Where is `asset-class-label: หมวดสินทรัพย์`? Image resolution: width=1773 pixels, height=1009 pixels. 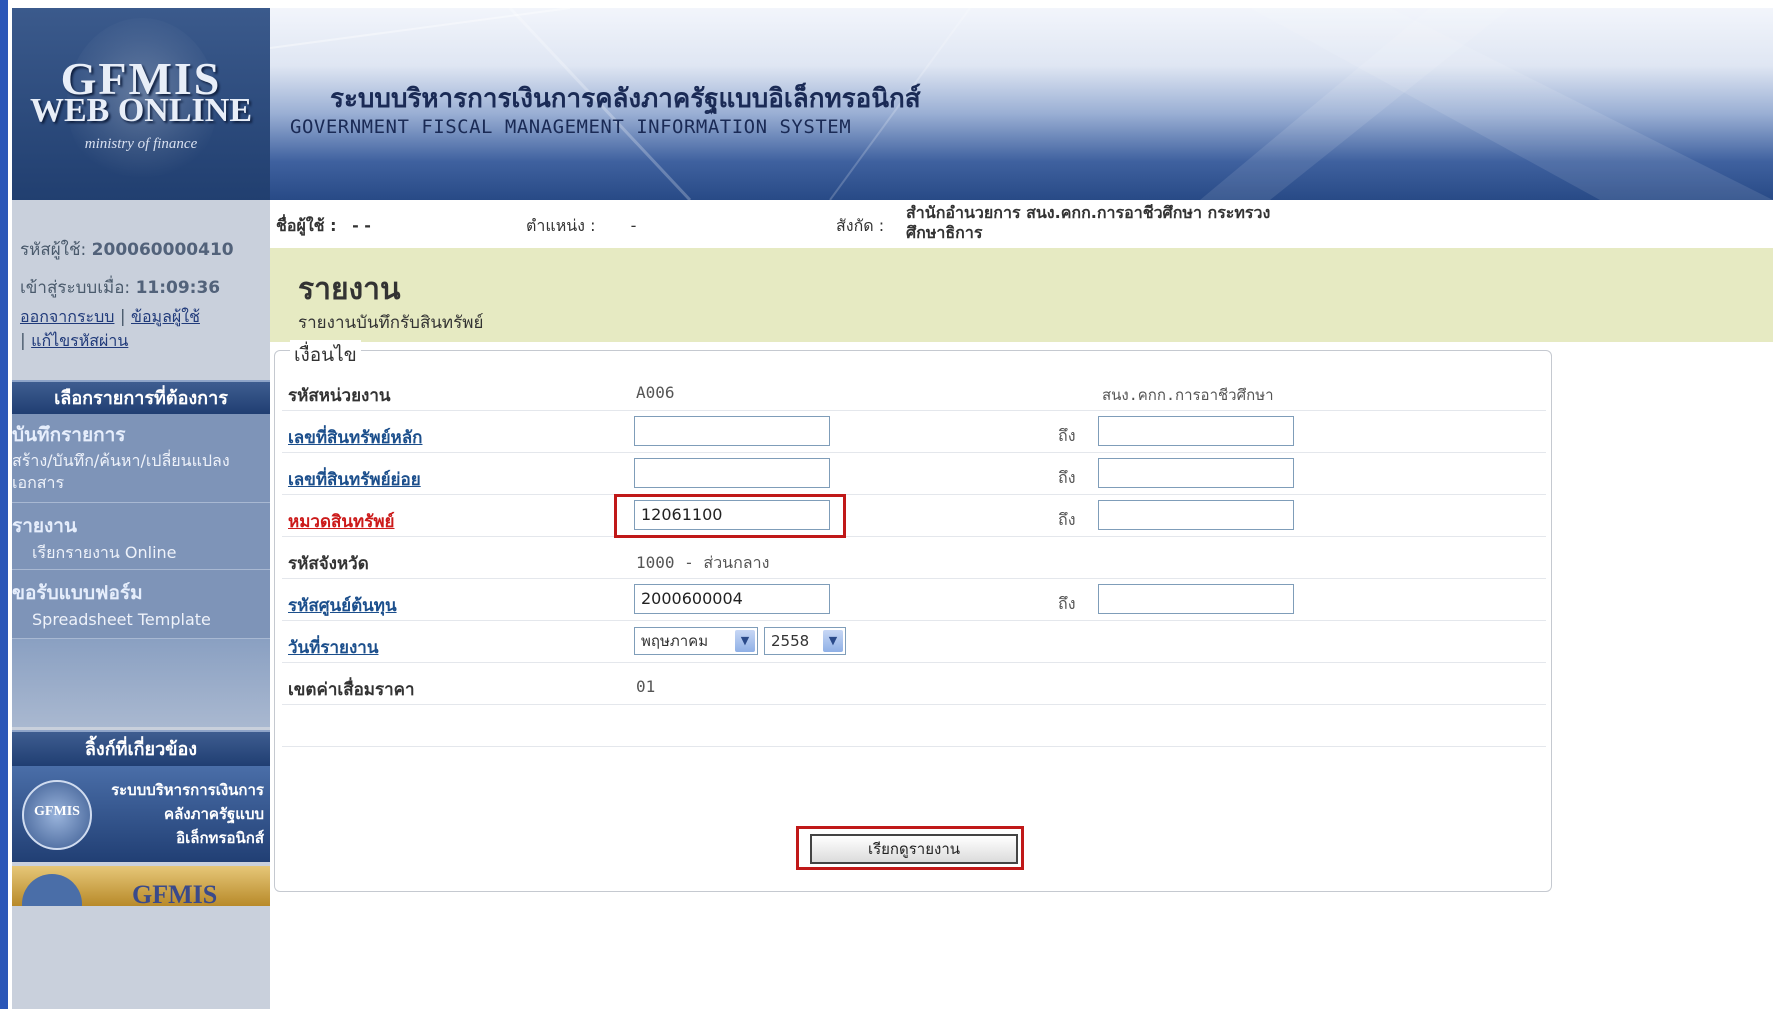
asset-class-label: หมวดสินทรัพย์ is located at coordinates (341, 521).